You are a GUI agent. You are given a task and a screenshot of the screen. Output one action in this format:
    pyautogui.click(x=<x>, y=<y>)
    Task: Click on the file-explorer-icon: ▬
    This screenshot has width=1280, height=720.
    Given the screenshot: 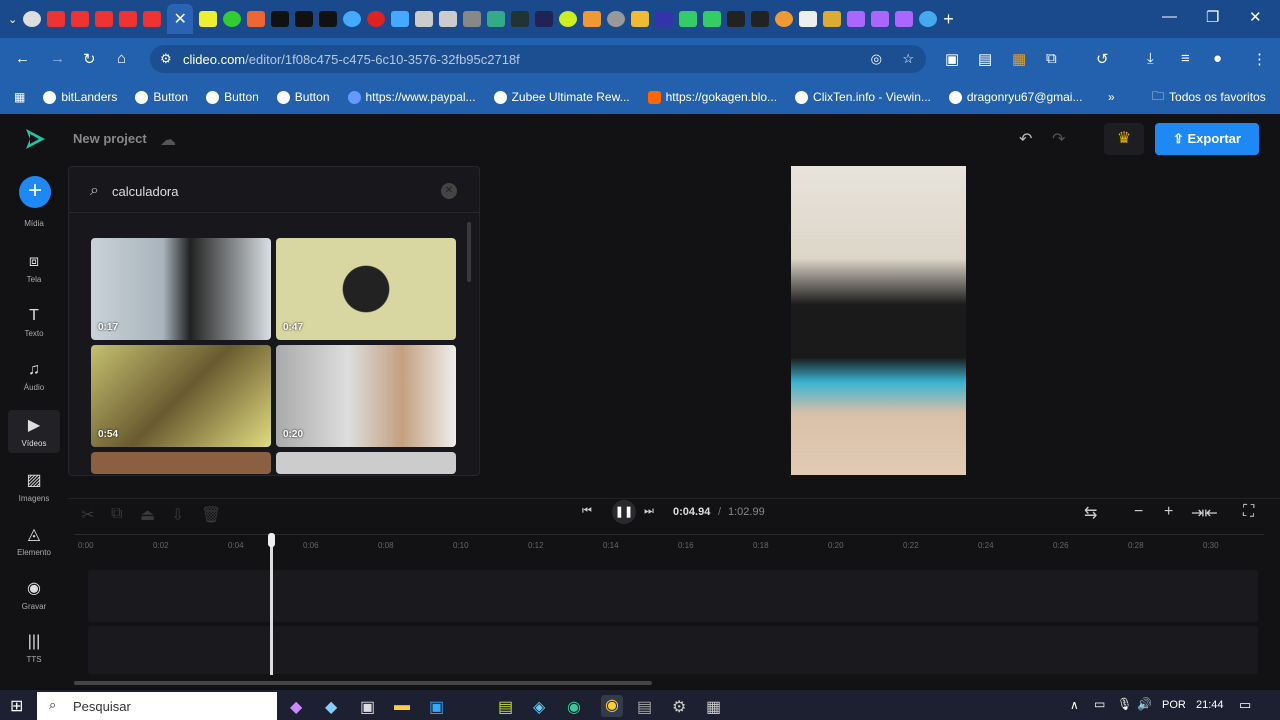 What is the action you would take?
    pyautogui.click(x=402, y=706)
    